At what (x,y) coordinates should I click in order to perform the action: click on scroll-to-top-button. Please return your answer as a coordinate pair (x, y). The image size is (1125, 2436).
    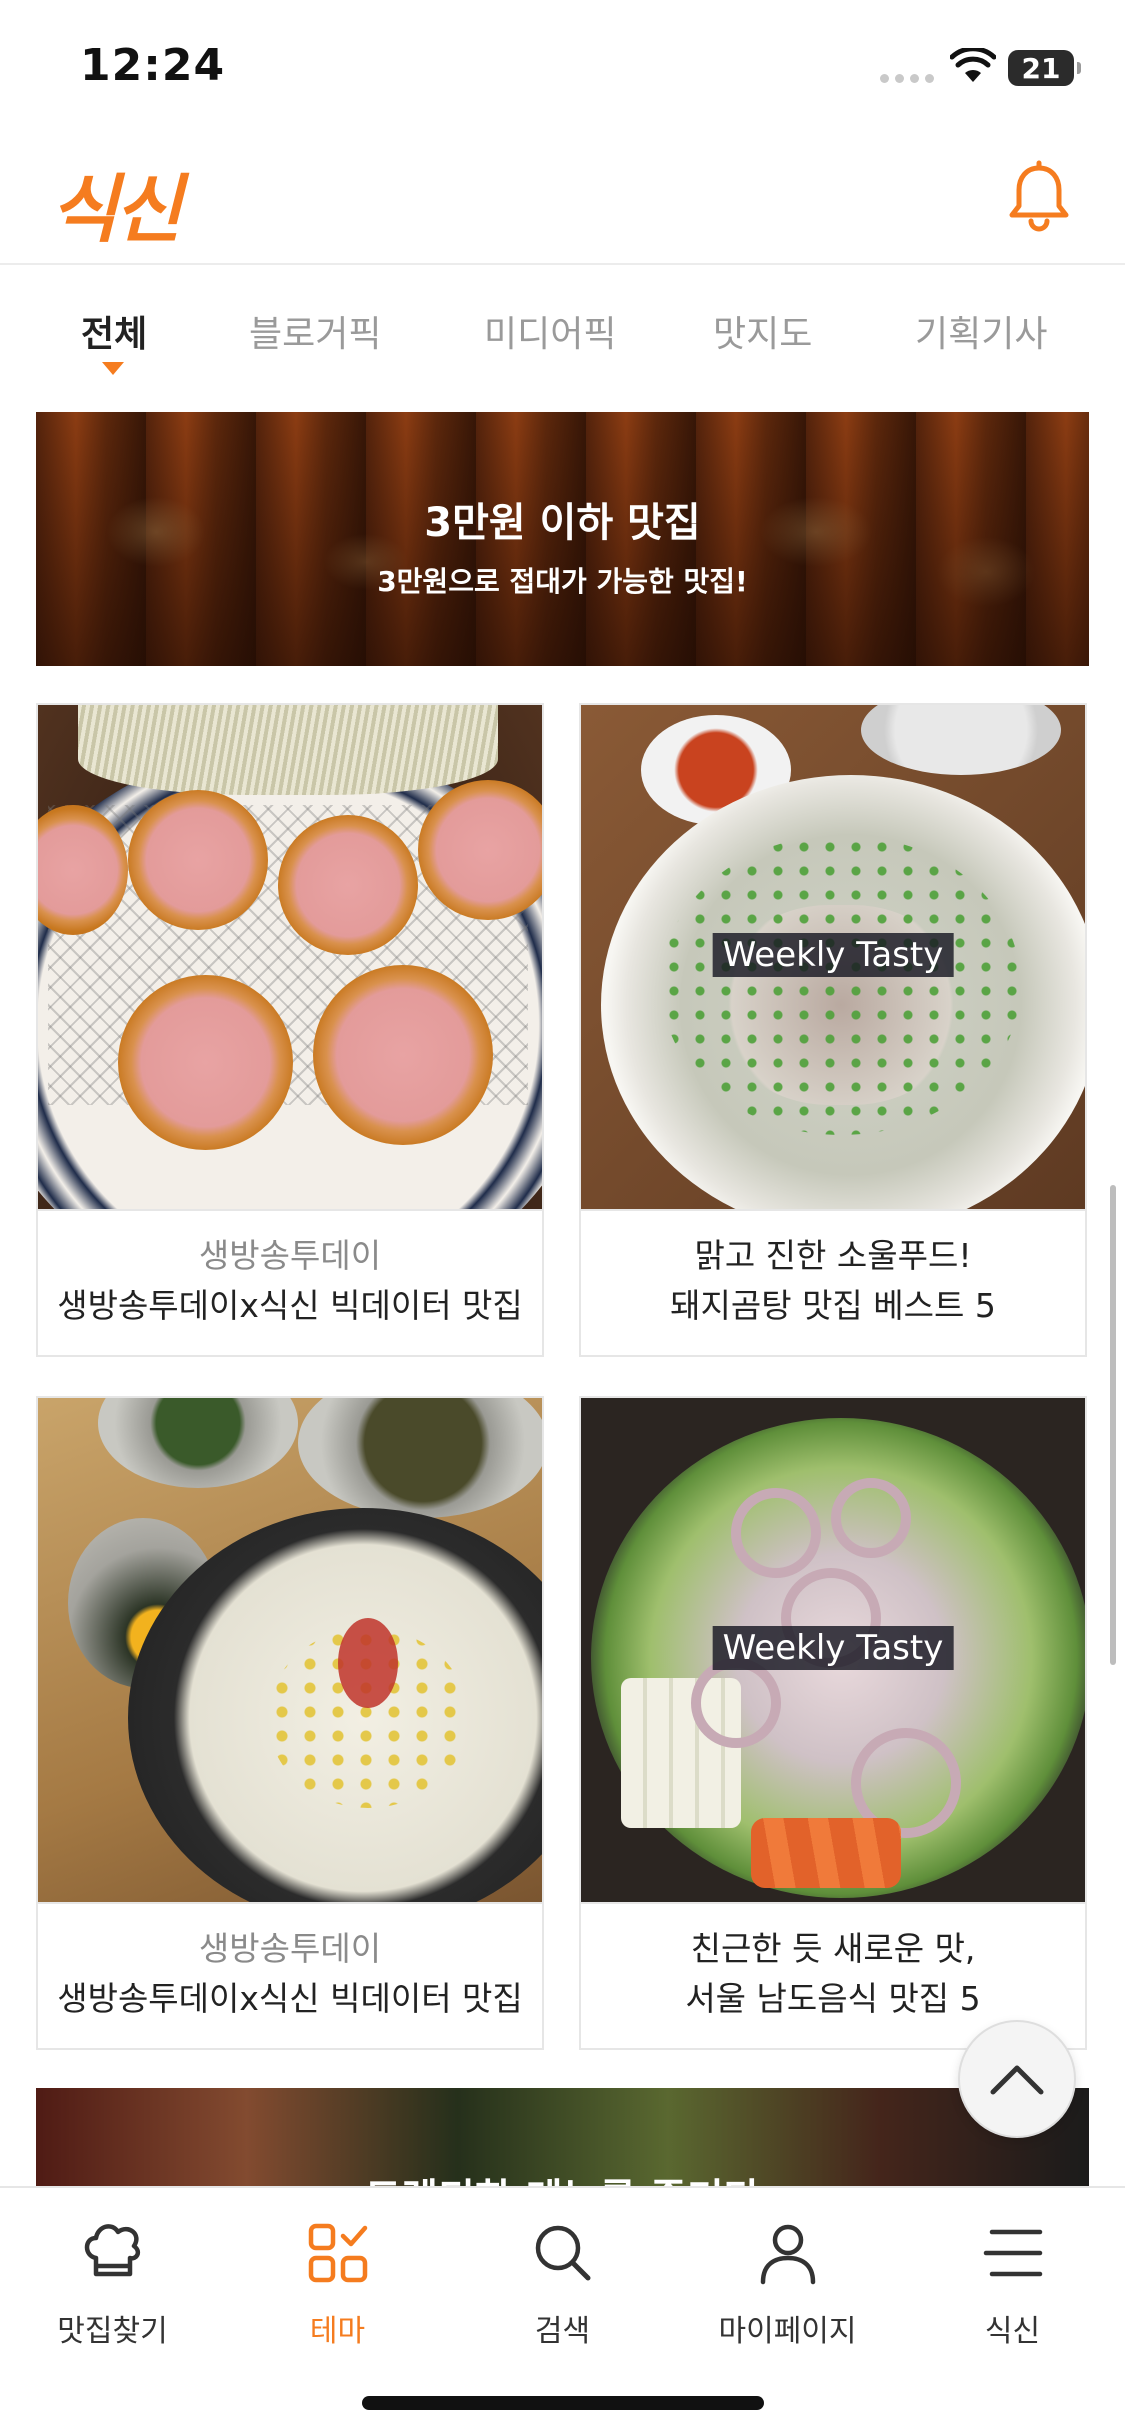
    Looking at the image, I should click on (1017, 2079).